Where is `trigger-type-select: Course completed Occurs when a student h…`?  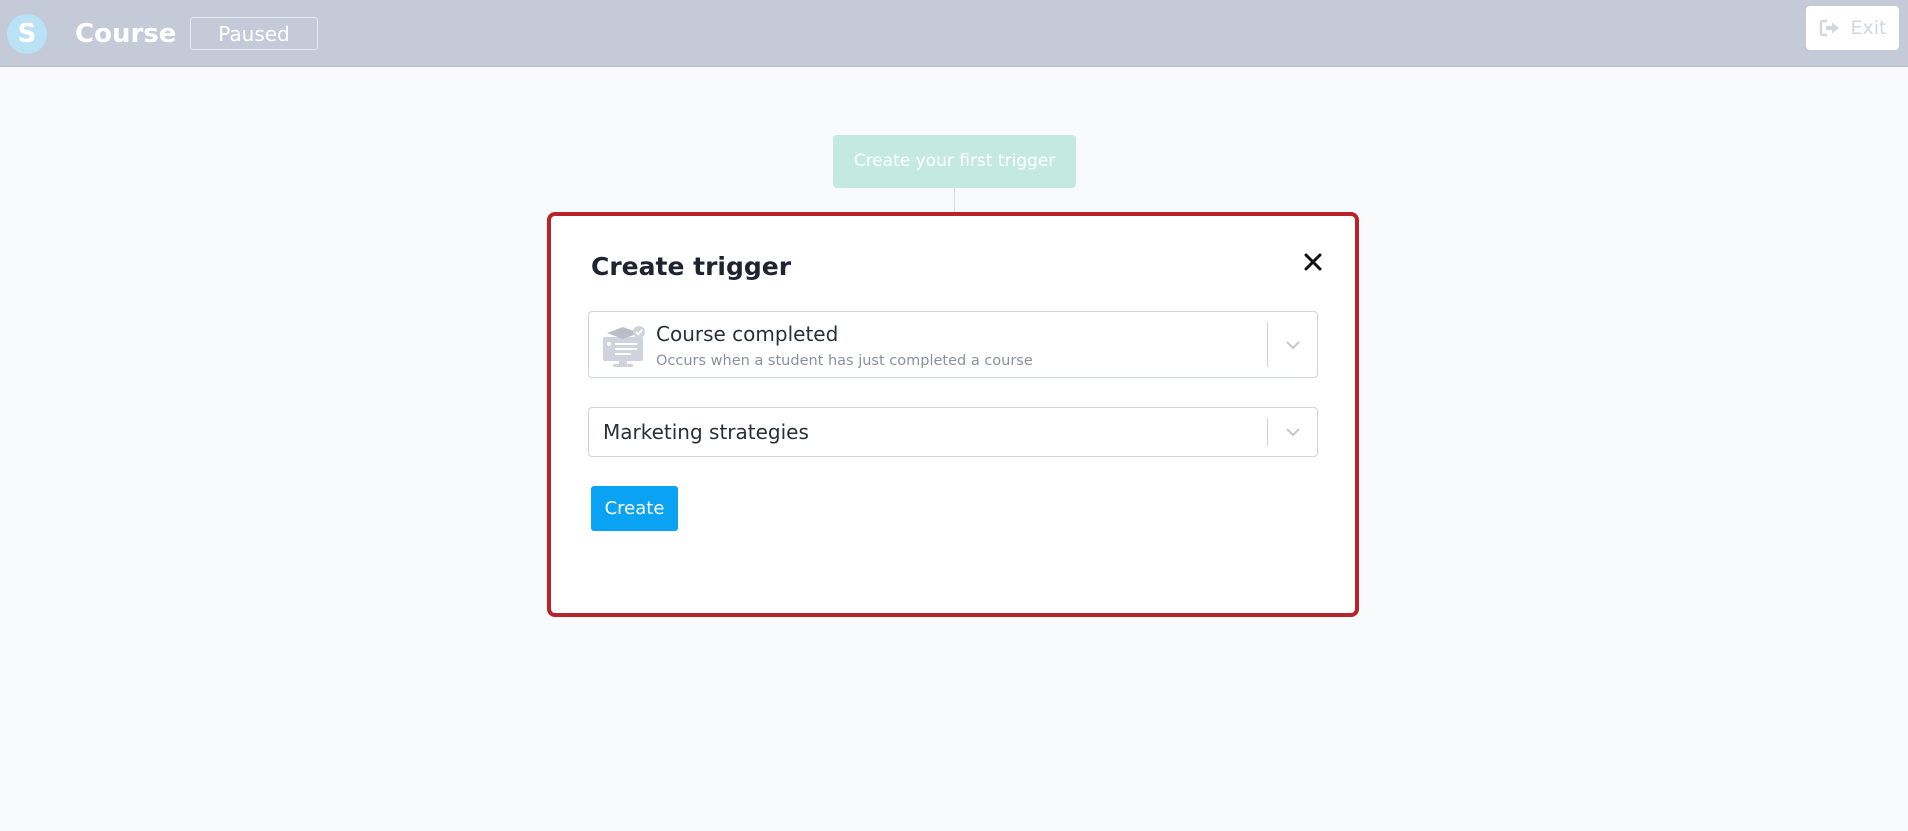 trigger-type-select: Course completed Occurs when a student h… is located at coordinates (953, 344).